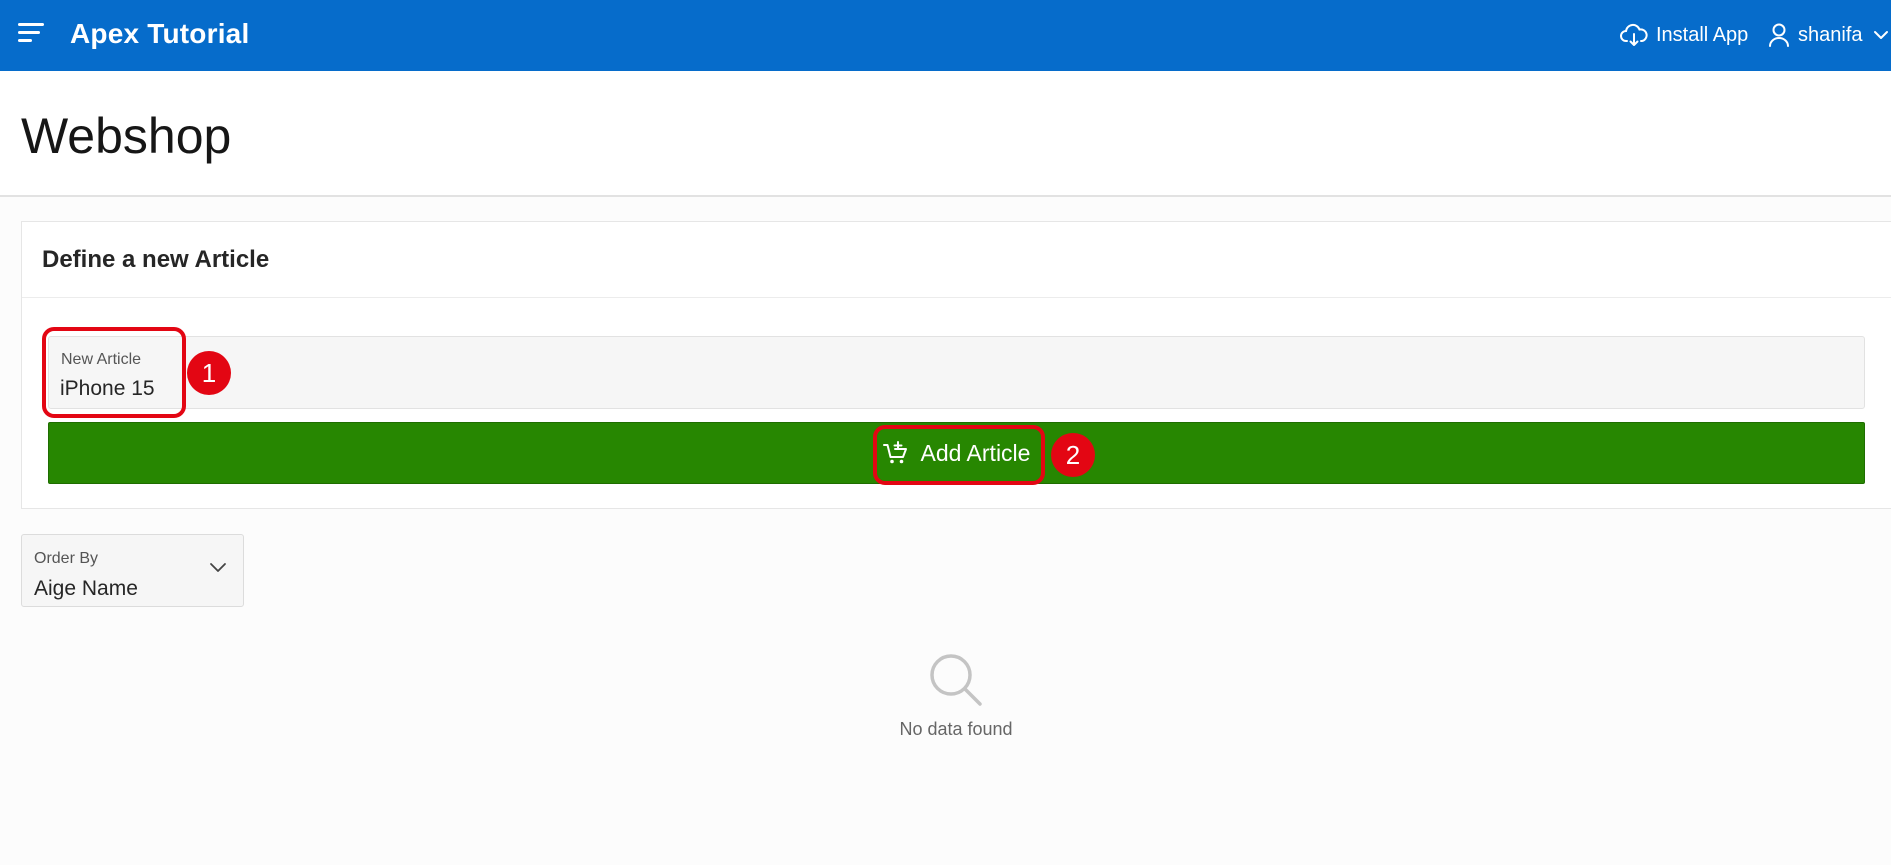 The height and width of the screenshot is (865, 1891). Describe the element at coordinates (209, 373) in the screenshot. I see `annotation-step-1-badge: 1` at that location.